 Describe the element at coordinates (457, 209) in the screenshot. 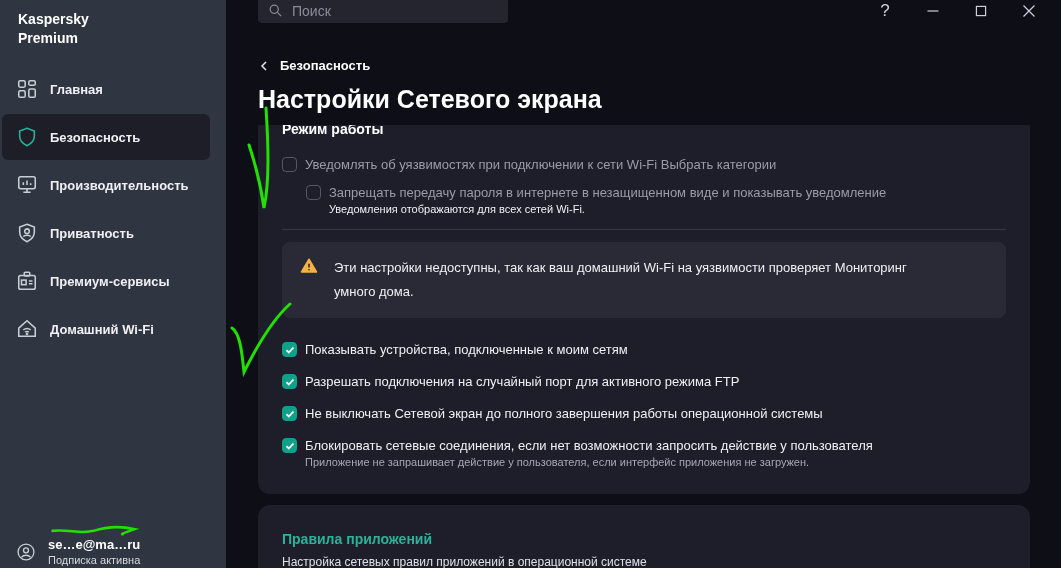

I see `option-hint: Уведомления отображаются для всех сетей Wi-Fi.` at that location.